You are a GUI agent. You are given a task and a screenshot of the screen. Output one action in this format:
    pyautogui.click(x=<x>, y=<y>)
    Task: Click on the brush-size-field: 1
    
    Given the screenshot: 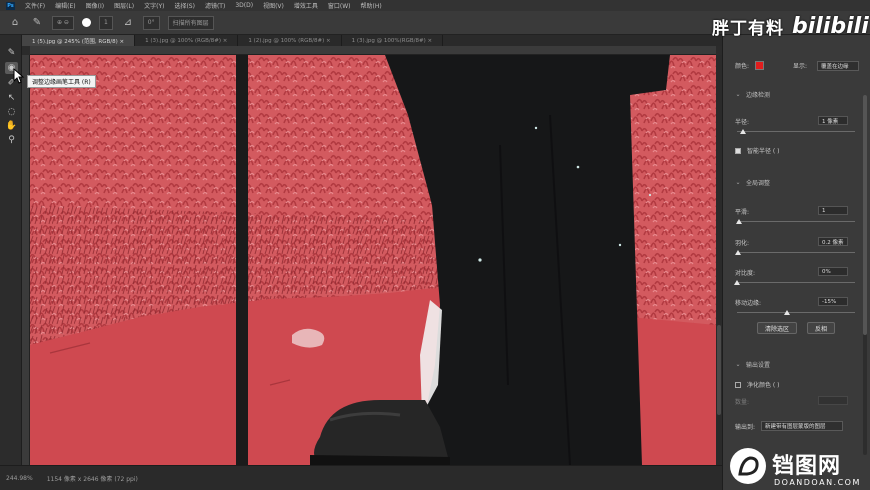 What is the action you would take?
    pyautogui.click(x=105, y=22)
    